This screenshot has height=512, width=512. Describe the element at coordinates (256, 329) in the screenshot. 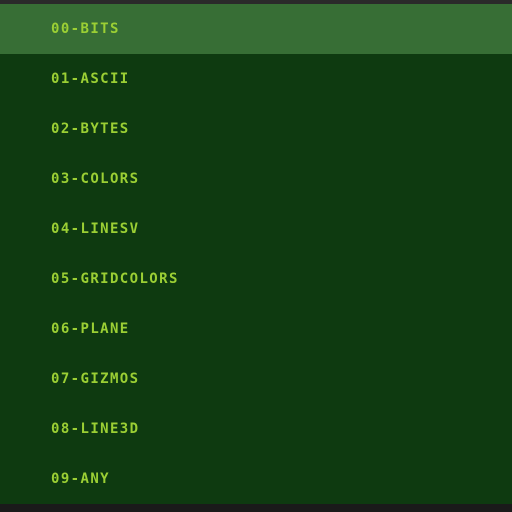

I see `menu-item-06-plane: 06-plane` at that location.